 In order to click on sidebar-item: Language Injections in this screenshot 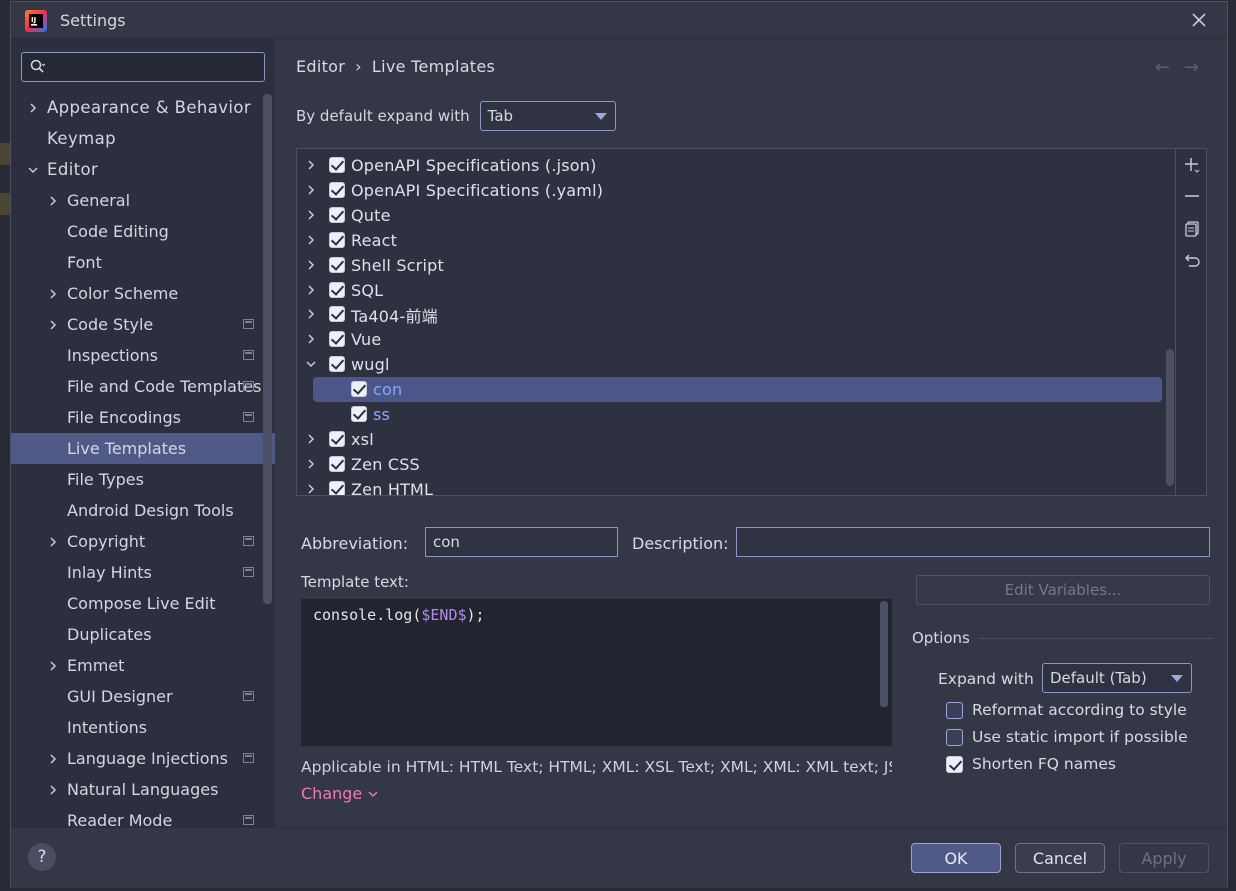, I will do `click(143, 758)`.